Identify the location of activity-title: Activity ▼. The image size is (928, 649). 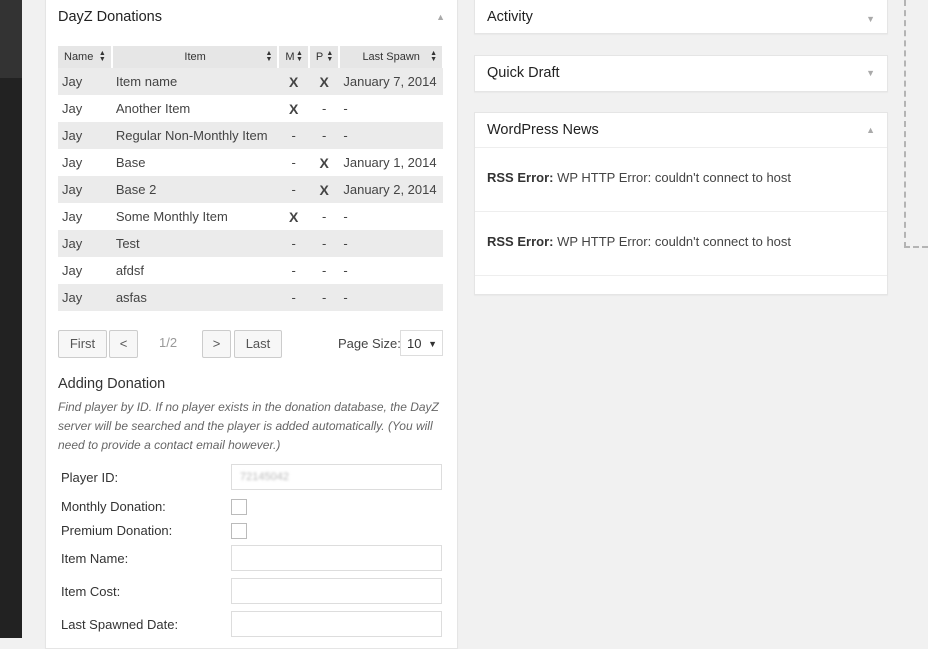
(681, 16).